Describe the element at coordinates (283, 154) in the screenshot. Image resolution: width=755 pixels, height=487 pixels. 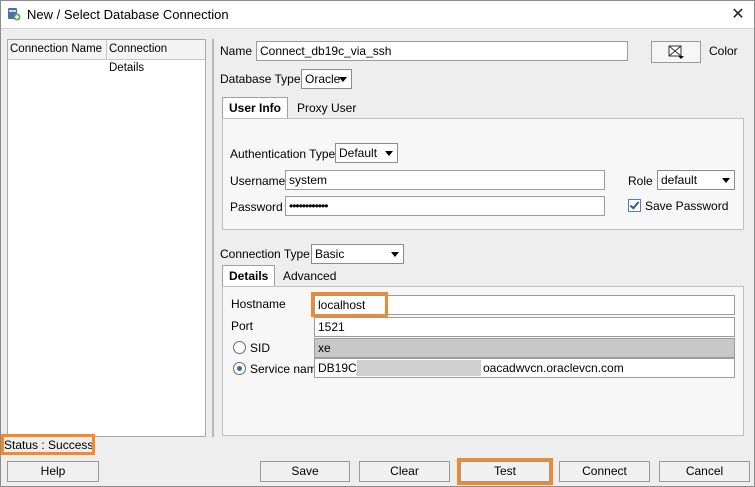
I see `auth-type-label: Authentication Type` at that location.